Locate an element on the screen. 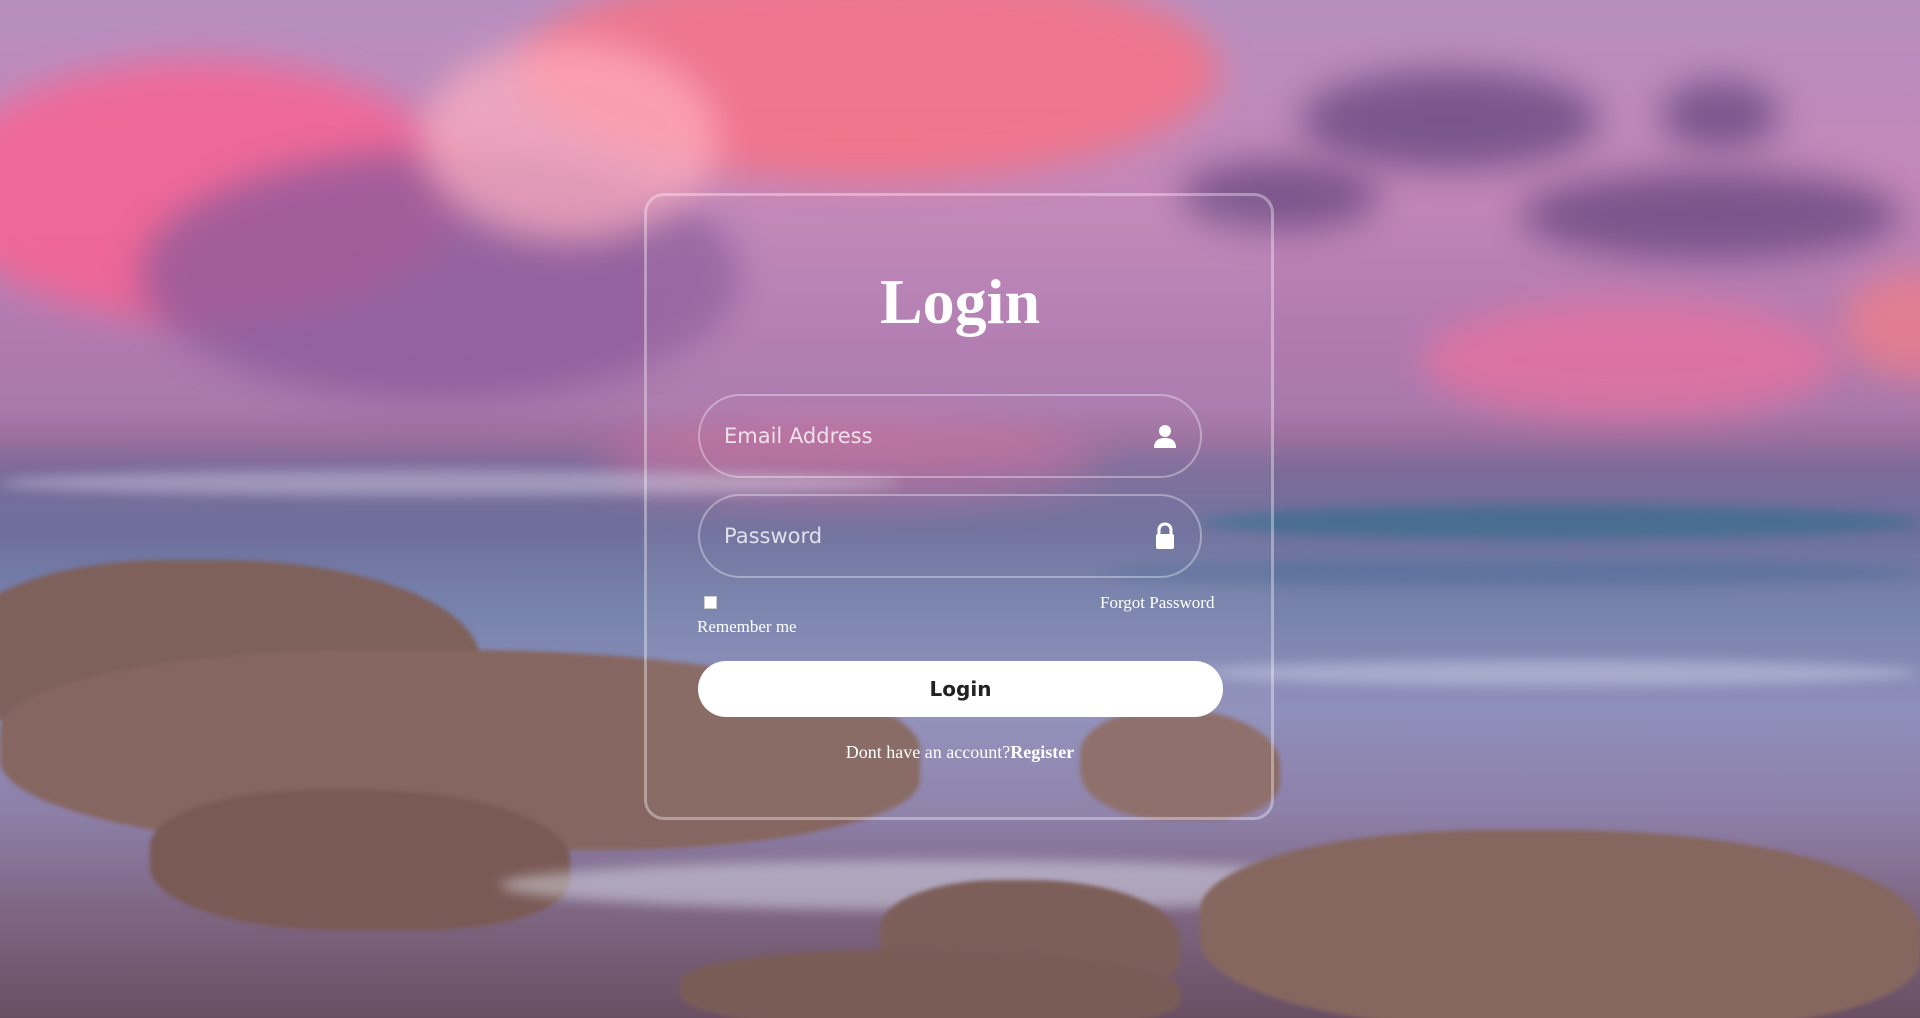  register-prompt: Dont have an account? is located at coordinates (928, 752).